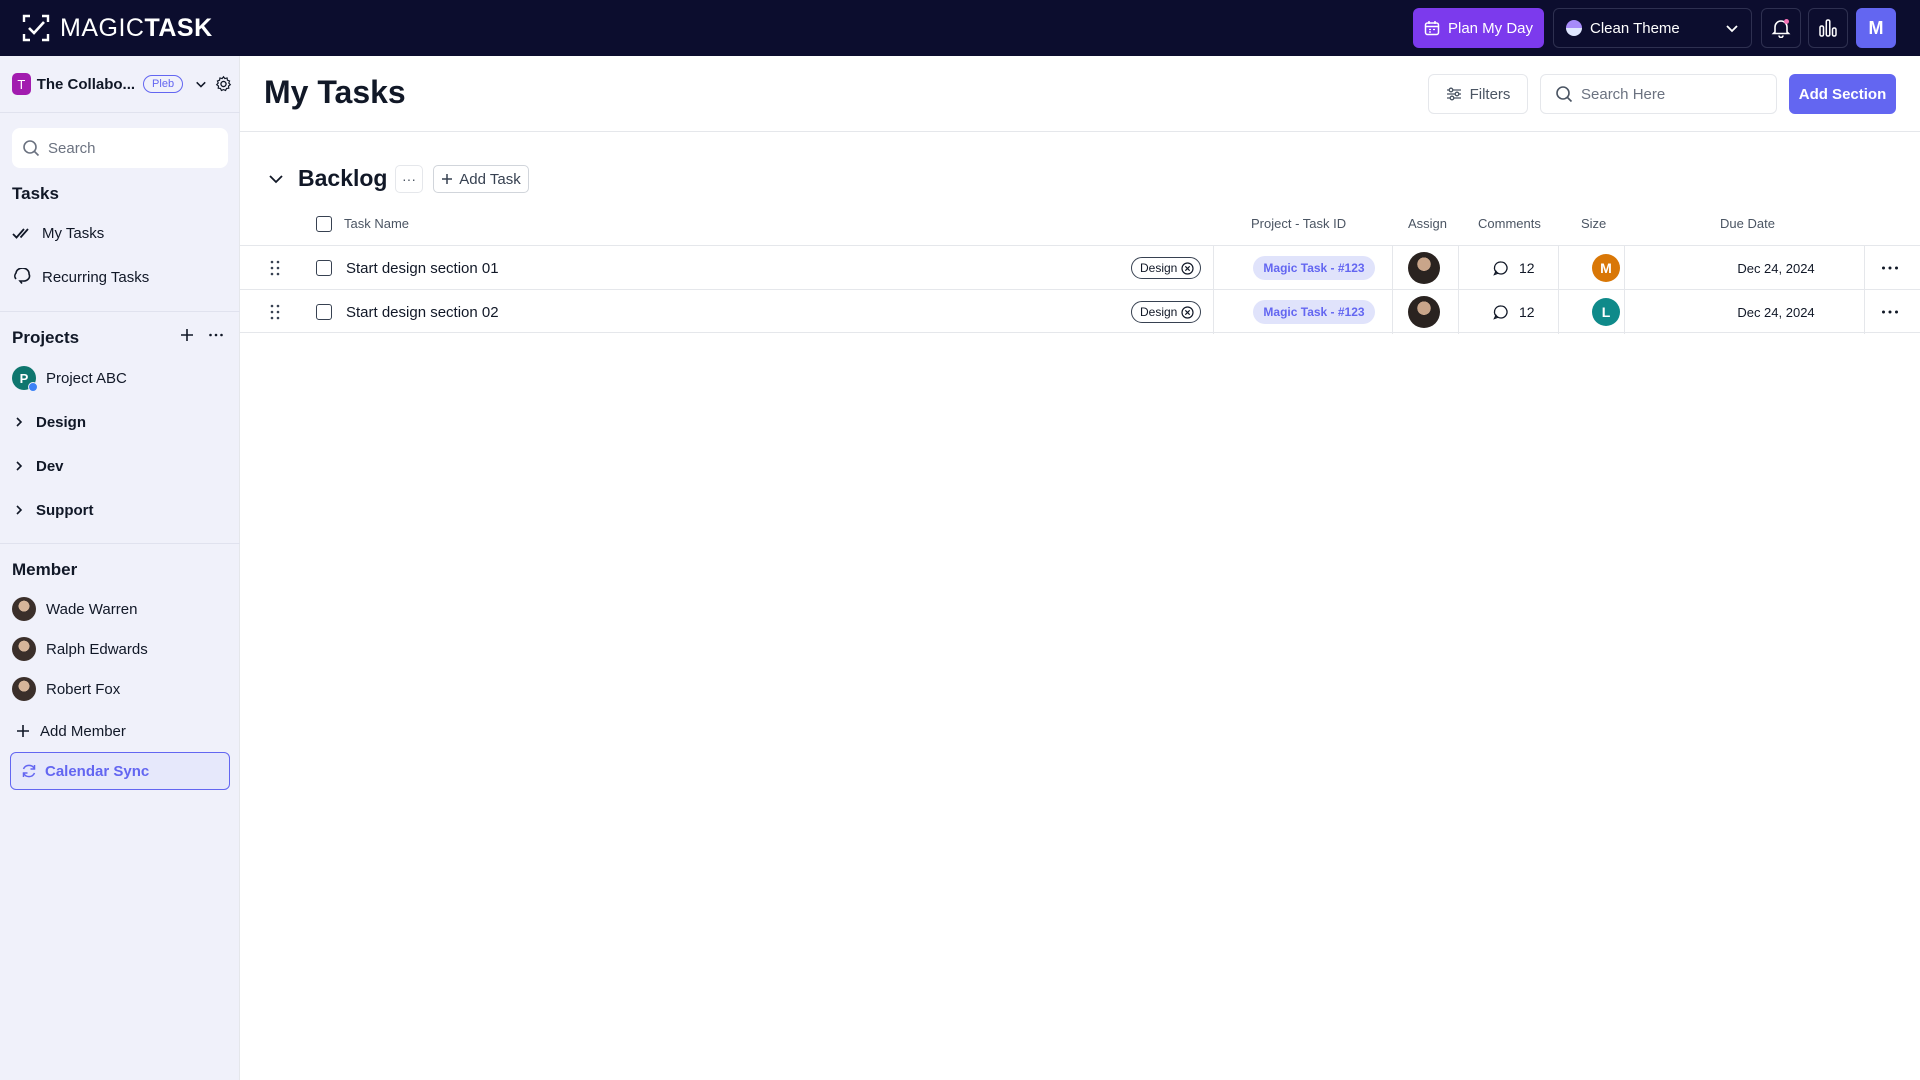 The image size is (1920, 1080). What do you see at coordinates (73, 233) in the screenshot?
I see `sidebar-item-label: My Tasks` at bounding box center [73, 233].